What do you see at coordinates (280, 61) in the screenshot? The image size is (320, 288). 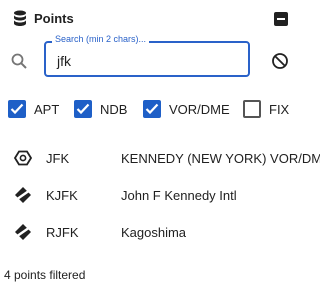 I see `clear-search-icon` at bounding box center [280, 61].